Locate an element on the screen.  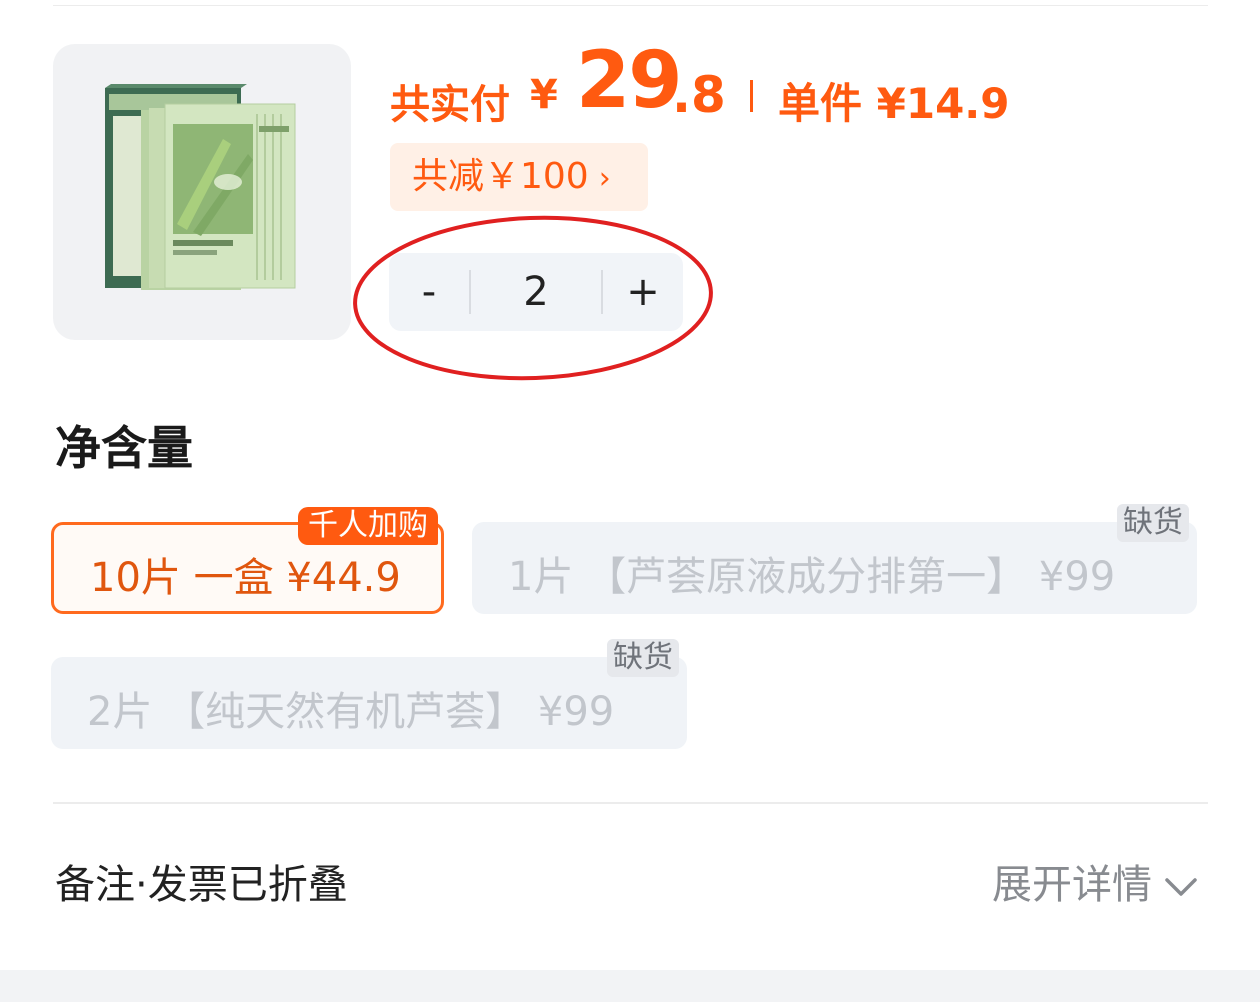
quantity-value: 2 is located at coordinates (536, 292).